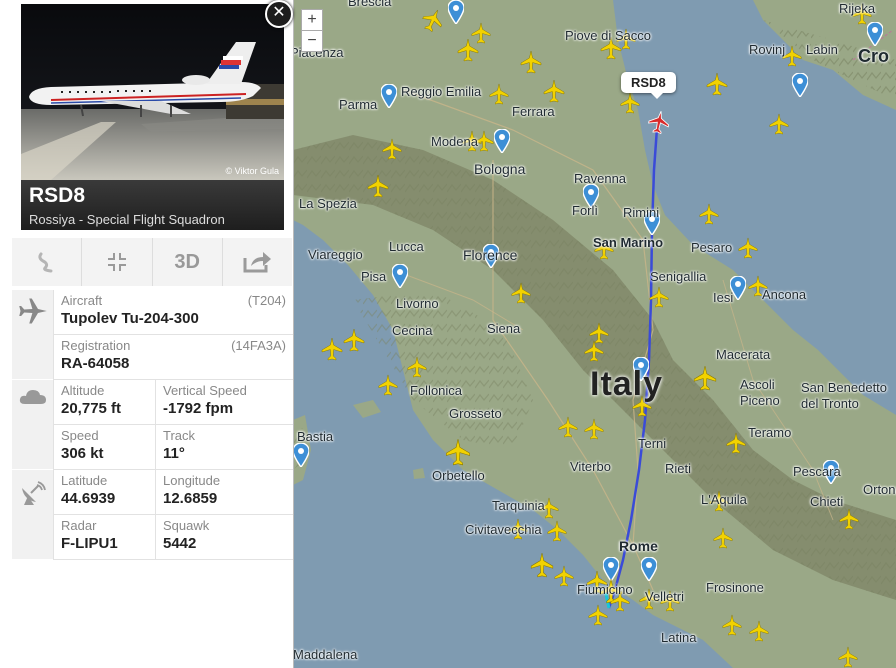 The height and width of the screenshot is (668, 896). What do you see at coordinates (312, 41) in the screenshot?
I see `zoom-out-button: −` at bounding box center [312, 41].